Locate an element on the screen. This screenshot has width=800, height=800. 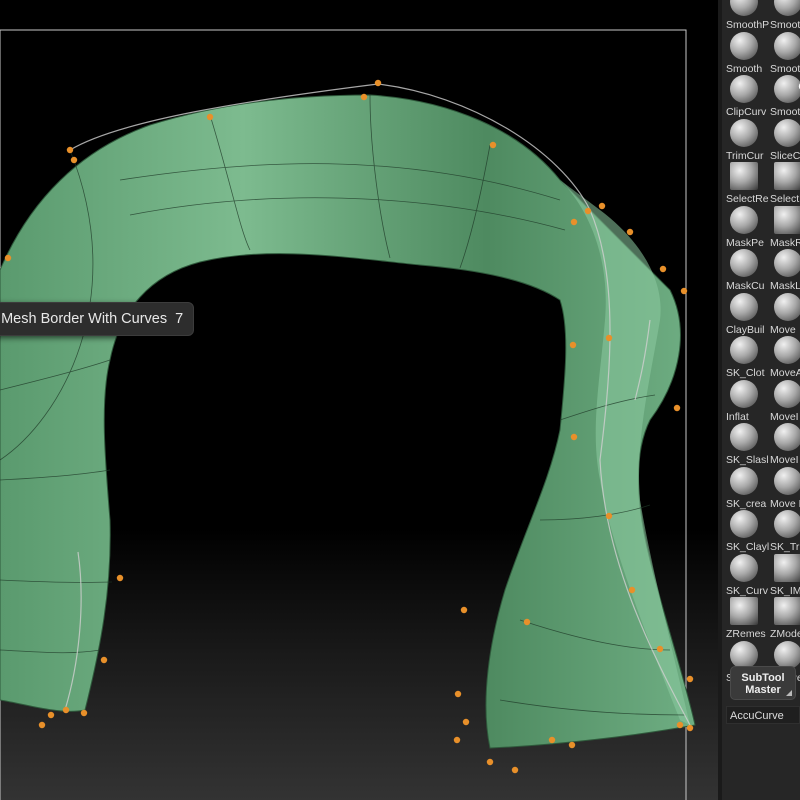
mask-rect-icon is located at coordinates (787, 219).